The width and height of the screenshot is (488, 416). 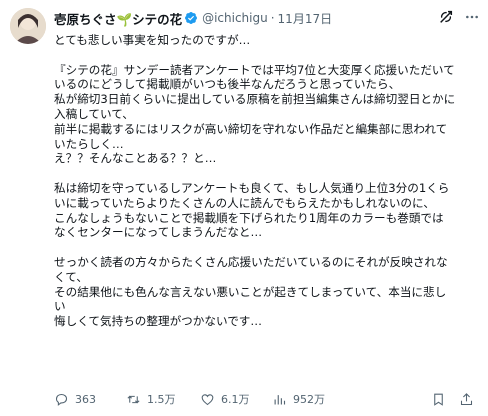 What do you see at coordinates (255, 99) in the screenshot?
I see `tweet-line: 私が締切3日前くらいに提出している原稿を前担当編集さんは締切翌日とかに` at bounding box center [255, 99].